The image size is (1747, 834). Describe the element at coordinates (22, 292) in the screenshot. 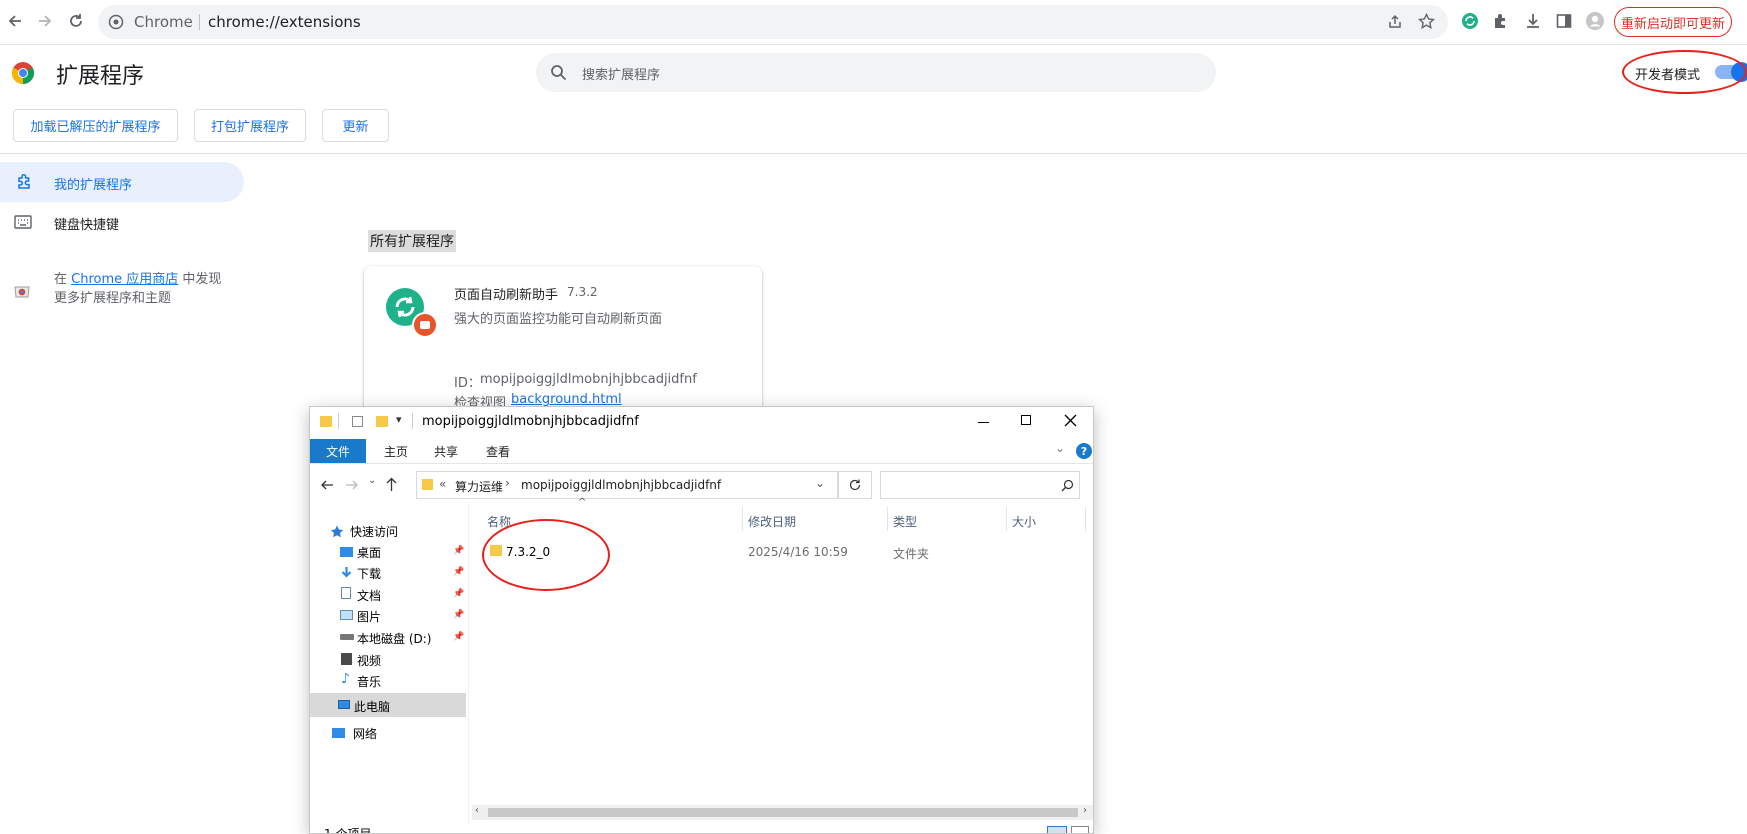

I see `web-store-icon` at that location.